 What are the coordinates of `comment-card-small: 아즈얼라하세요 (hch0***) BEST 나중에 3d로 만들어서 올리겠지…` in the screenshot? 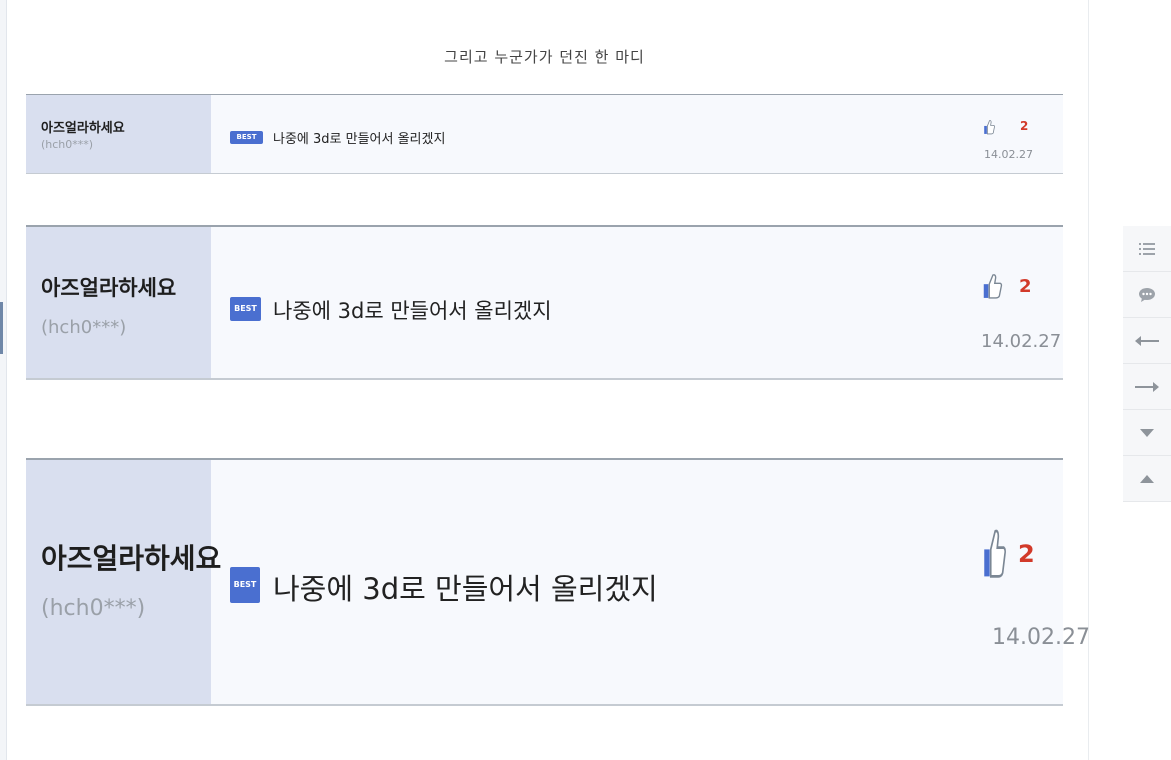 It's located at (544, 134).